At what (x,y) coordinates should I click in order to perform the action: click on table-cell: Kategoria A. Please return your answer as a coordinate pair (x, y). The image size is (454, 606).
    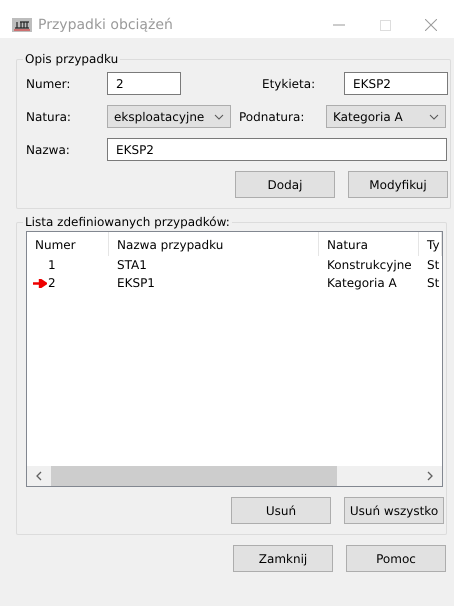
    Looking at the image, I should click on (362, 283).